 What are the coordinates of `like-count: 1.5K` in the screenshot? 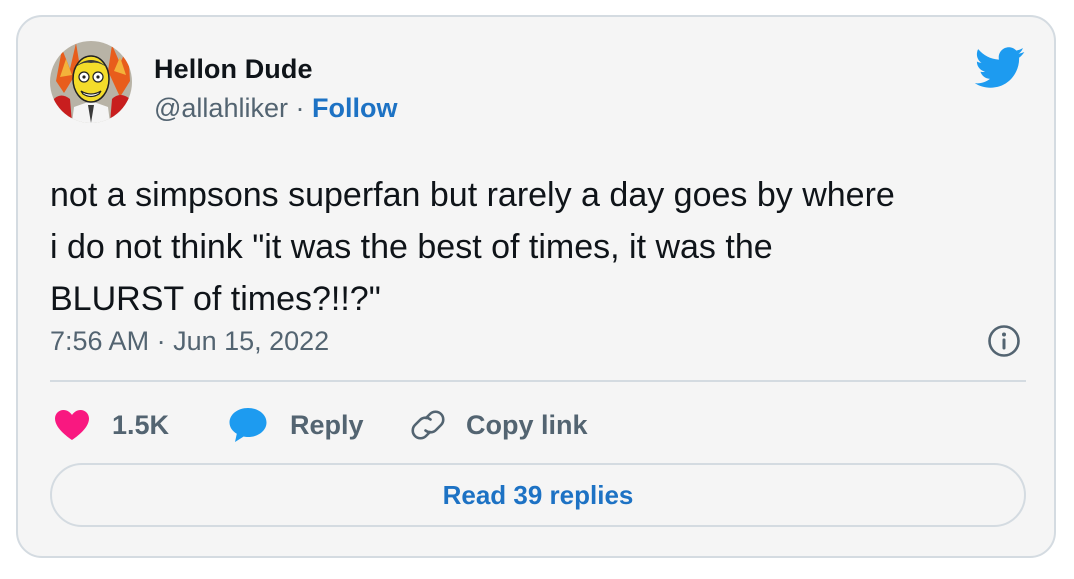 It's located at (141, 424).